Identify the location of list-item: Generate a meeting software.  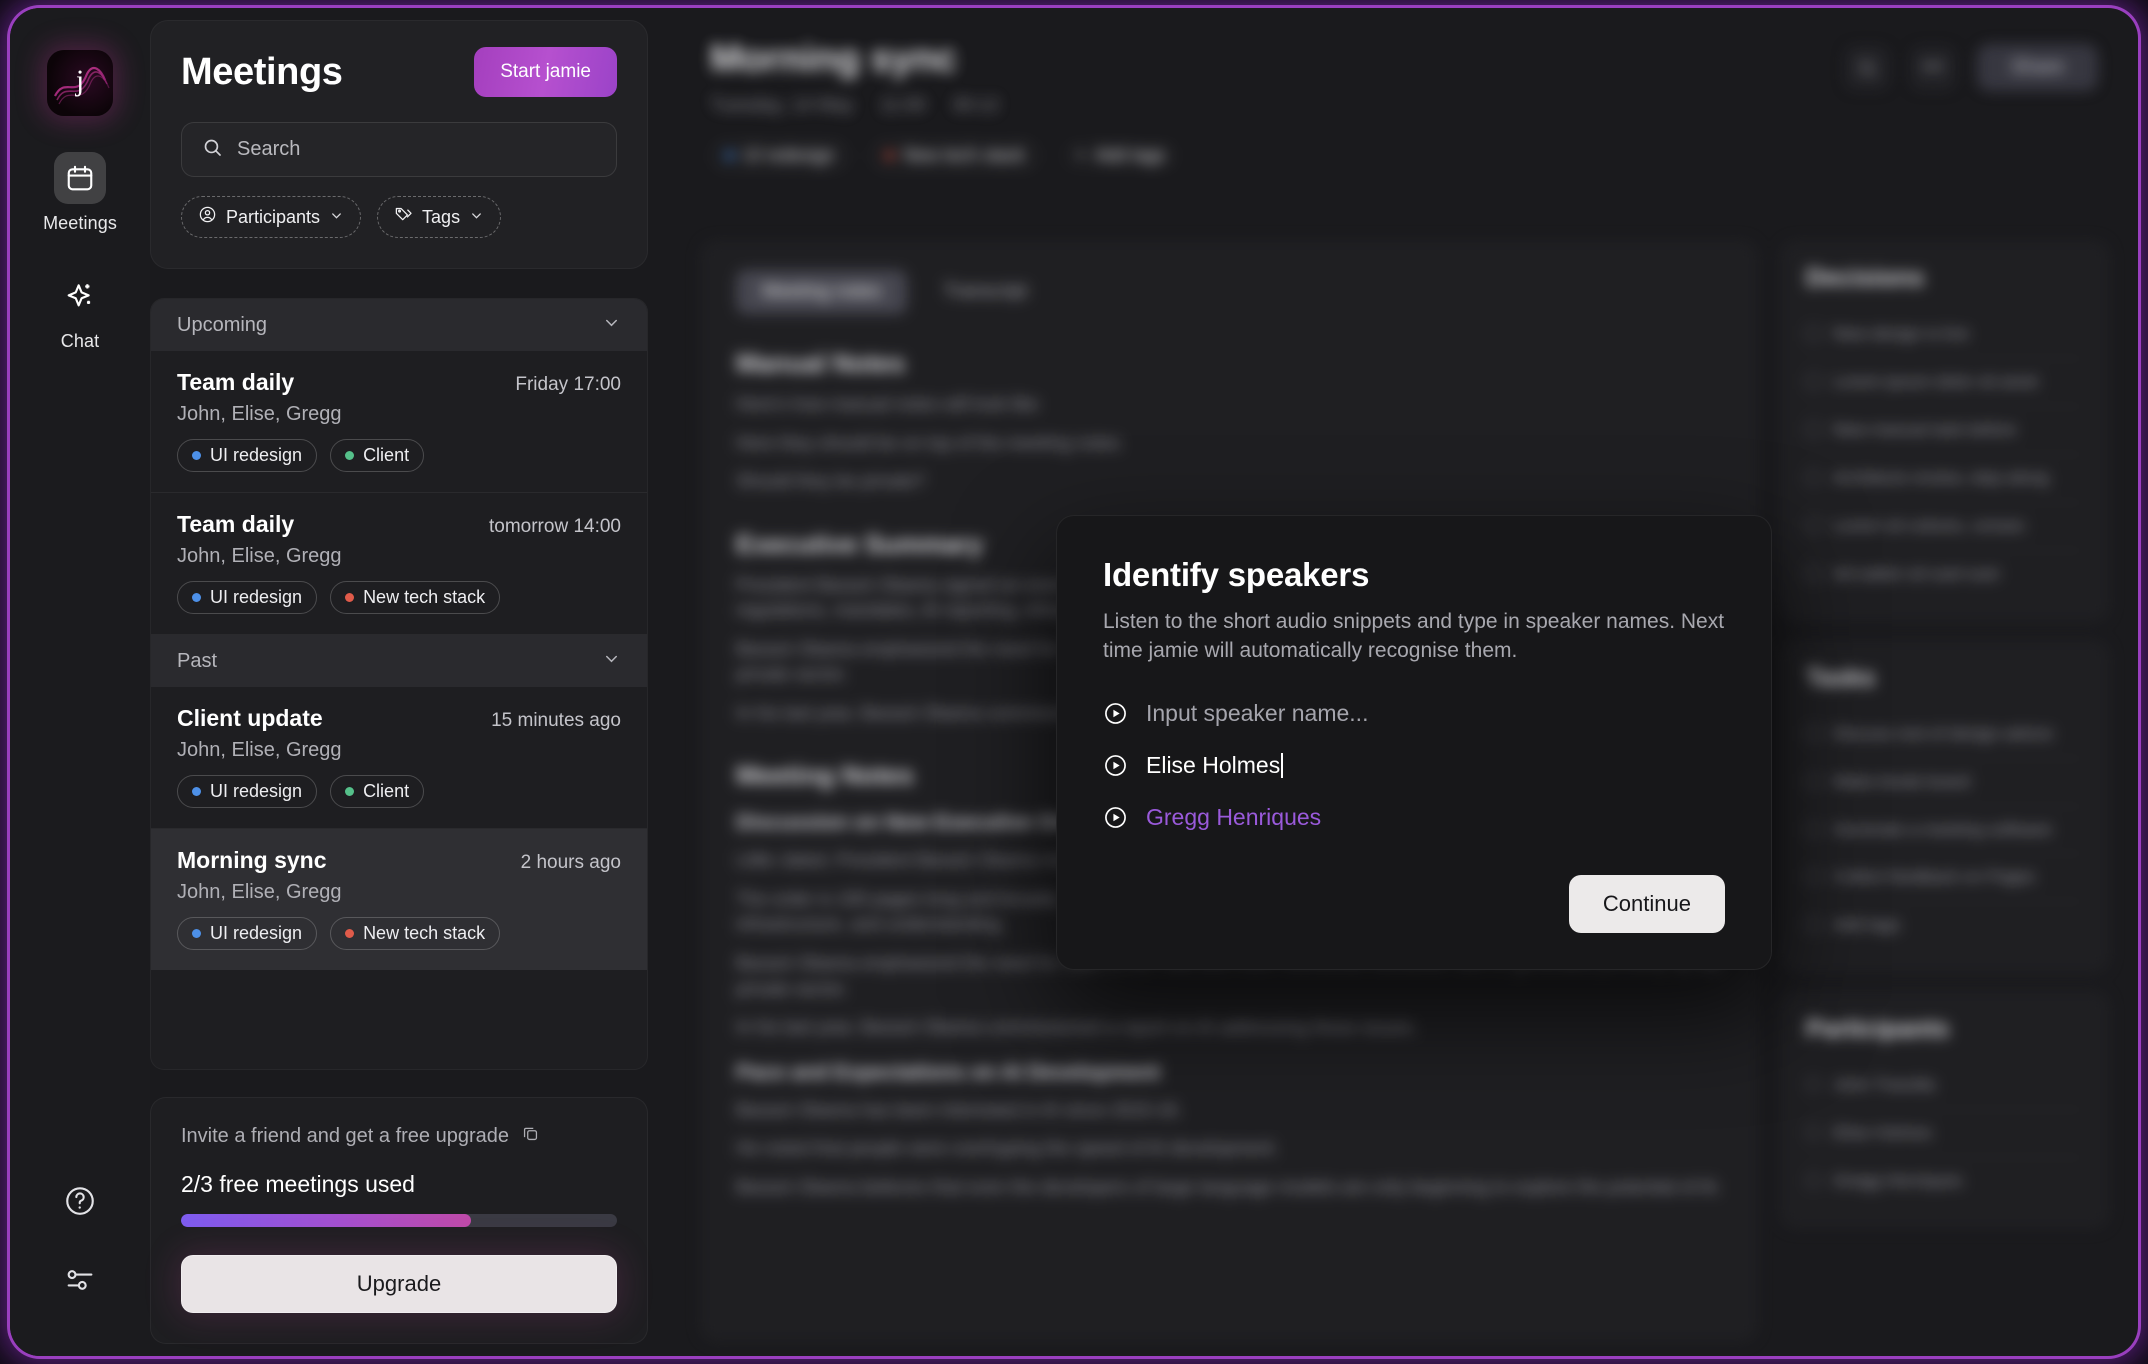
(1945, 831).